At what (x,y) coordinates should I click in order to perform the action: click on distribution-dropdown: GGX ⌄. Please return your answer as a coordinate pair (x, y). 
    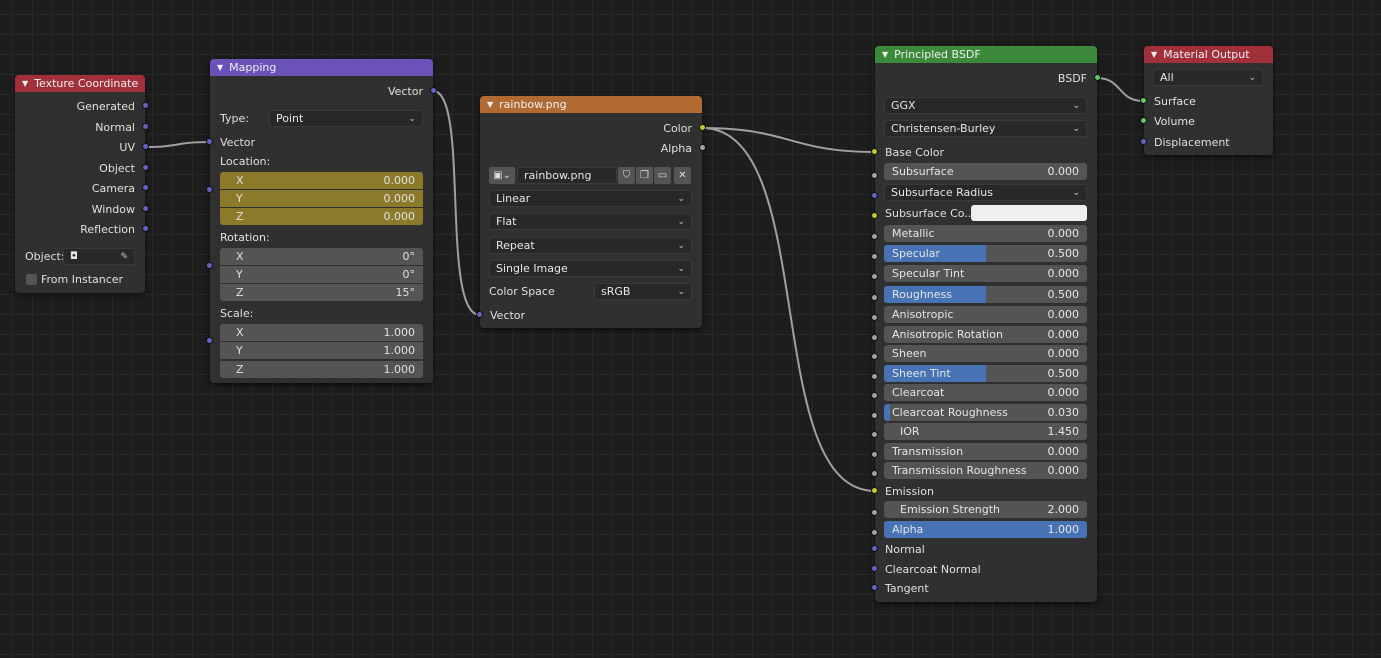
    Looking at the image, I should click on (985, 105).